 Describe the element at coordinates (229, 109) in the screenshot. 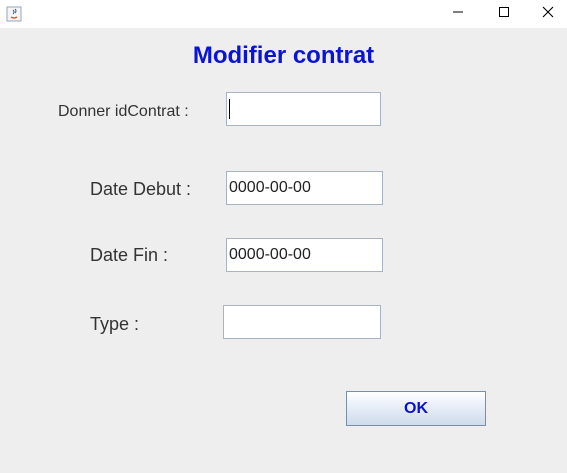

I see `text-caret` at that location.